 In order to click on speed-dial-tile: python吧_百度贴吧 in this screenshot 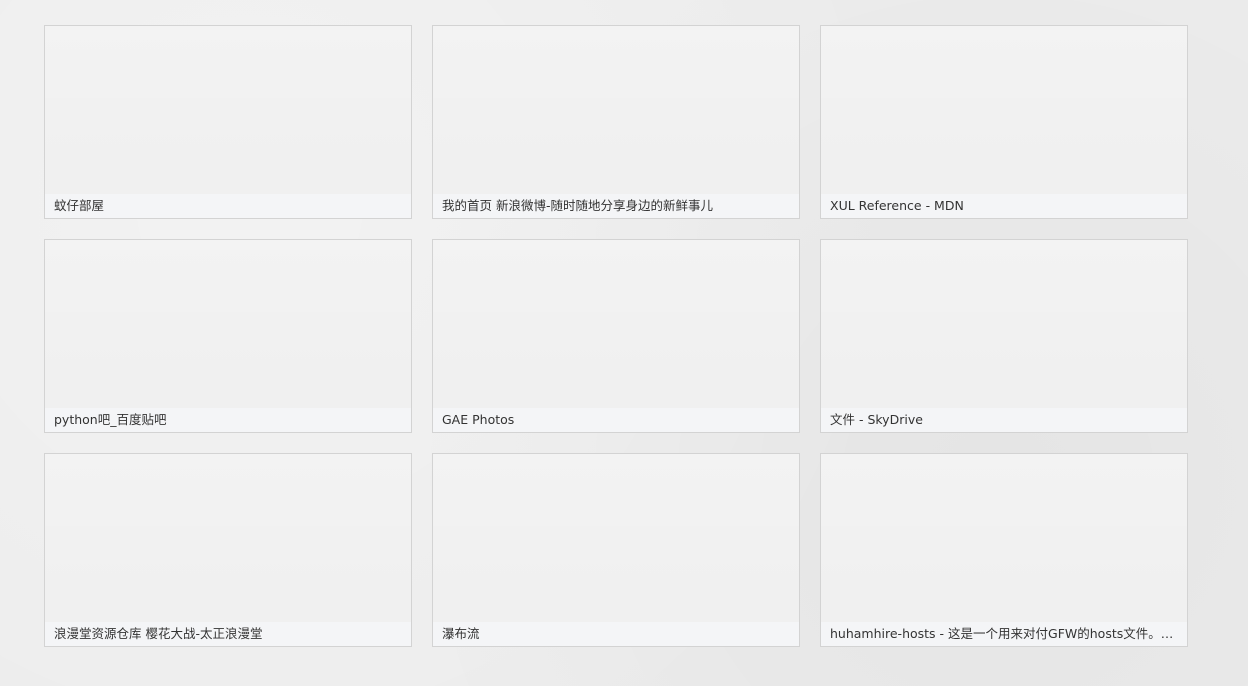, I will do `click(228, 336)`.